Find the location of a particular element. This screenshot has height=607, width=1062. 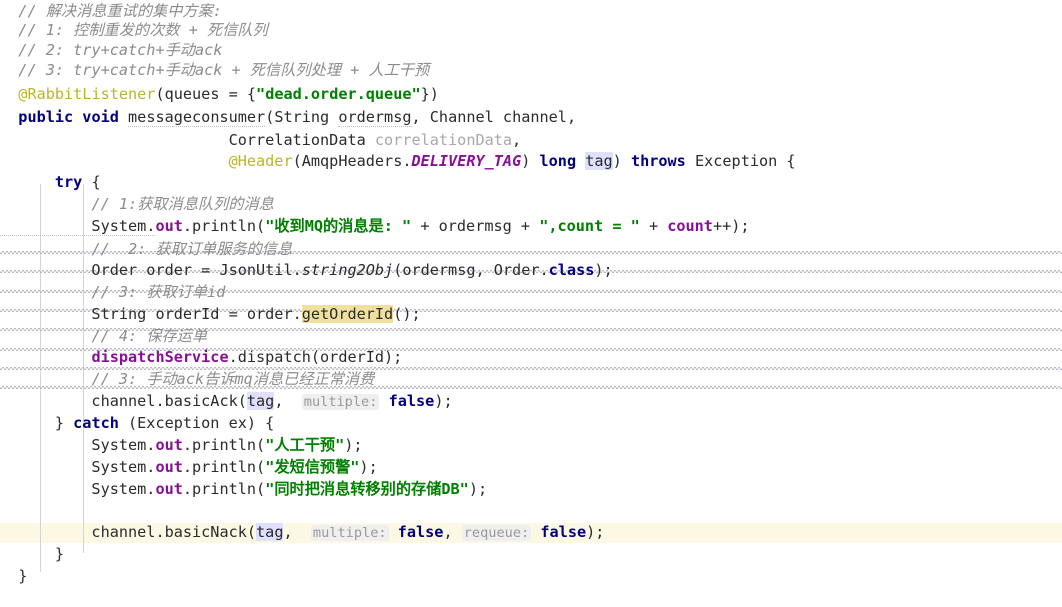

code-token: @RabbitListener is located at coordinates (87, 94).